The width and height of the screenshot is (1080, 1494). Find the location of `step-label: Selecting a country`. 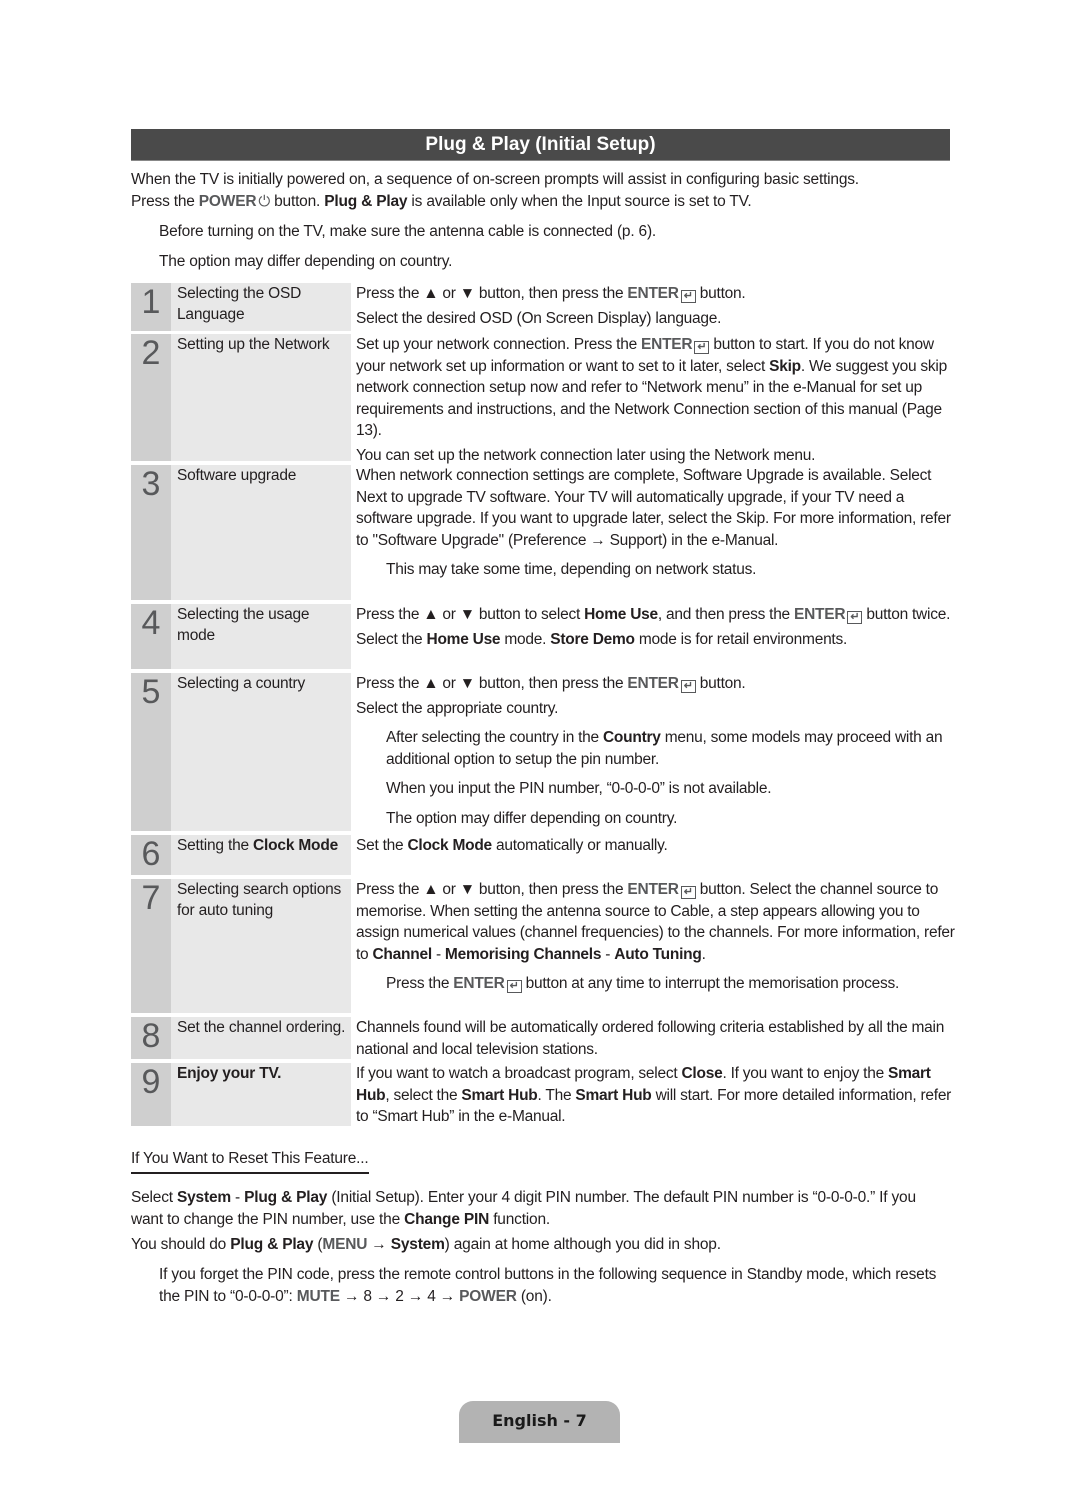

step-label: Selecting a country is located at coordinates (261, 752).